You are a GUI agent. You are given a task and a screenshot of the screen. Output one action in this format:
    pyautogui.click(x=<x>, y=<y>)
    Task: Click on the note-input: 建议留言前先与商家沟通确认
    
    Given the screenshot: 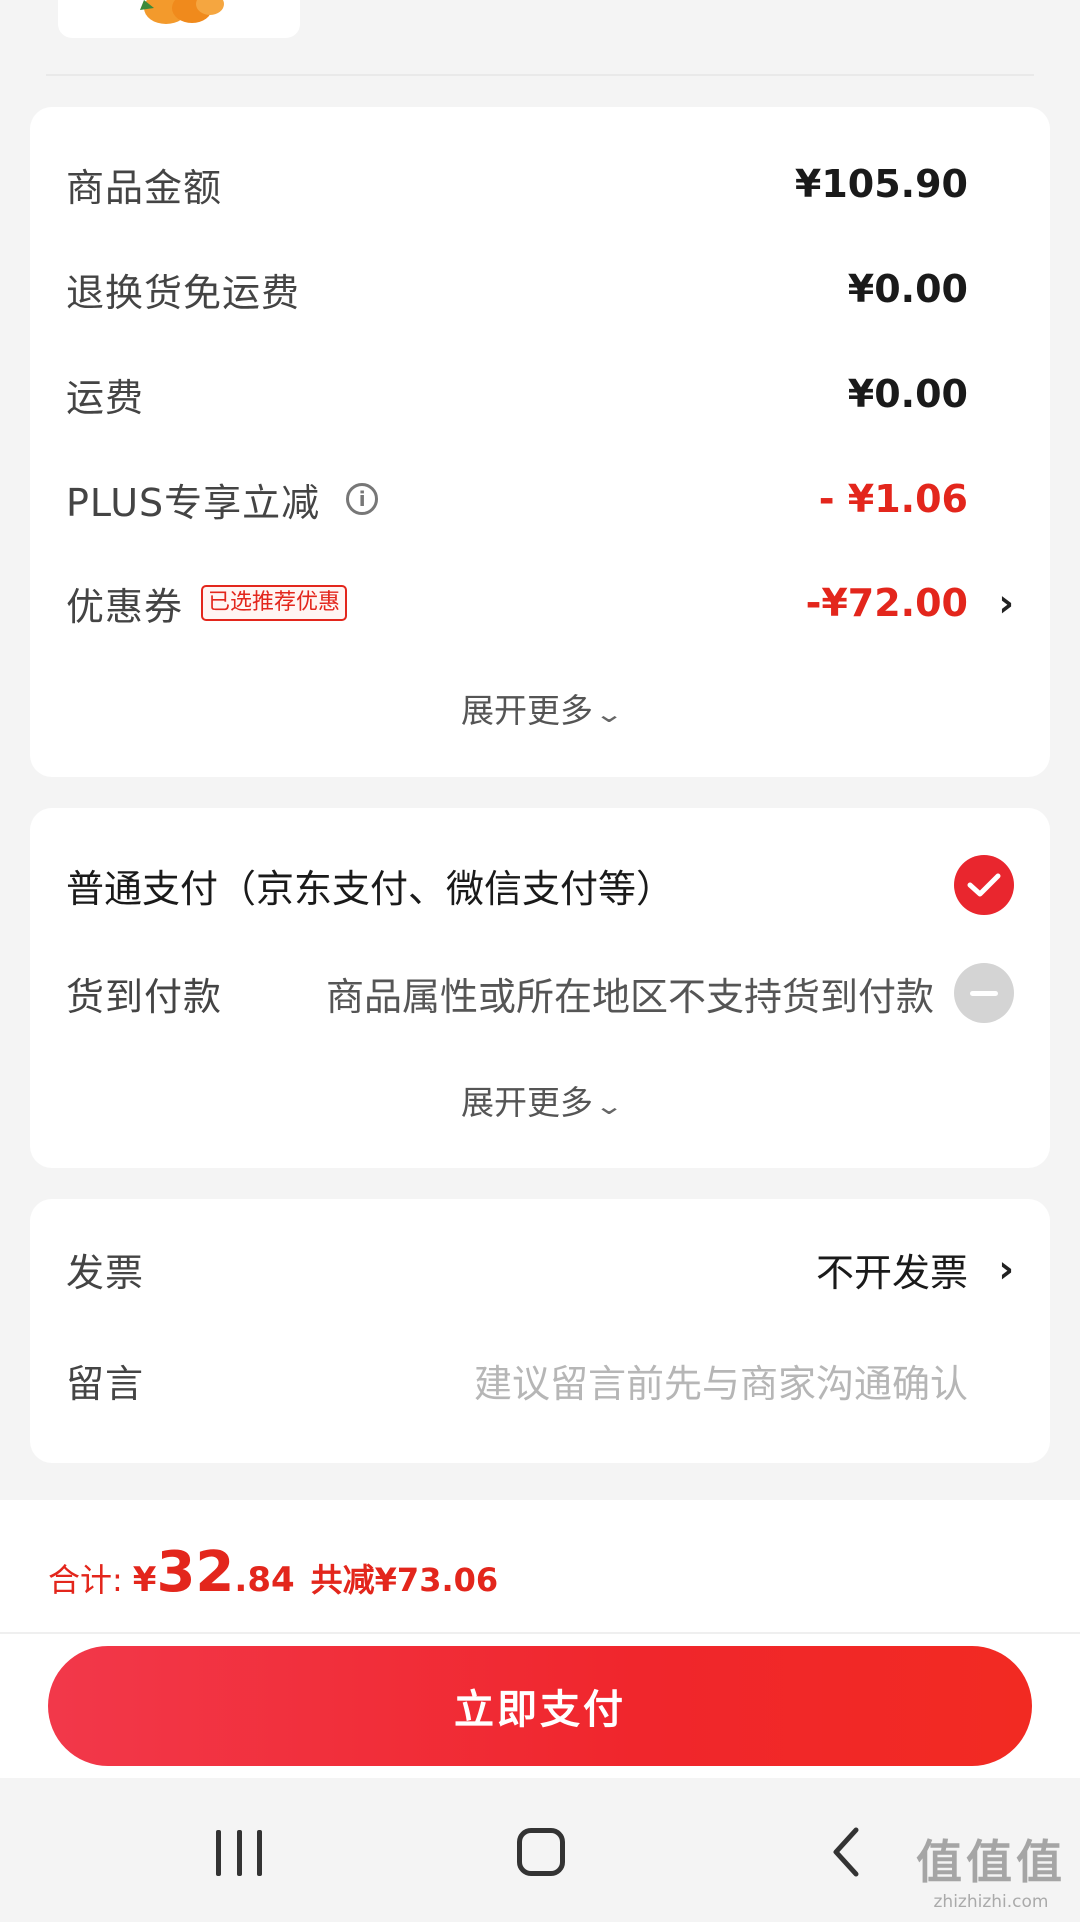 What is the action you would take?
    pyautogui.click(x=721, y=1380)
    